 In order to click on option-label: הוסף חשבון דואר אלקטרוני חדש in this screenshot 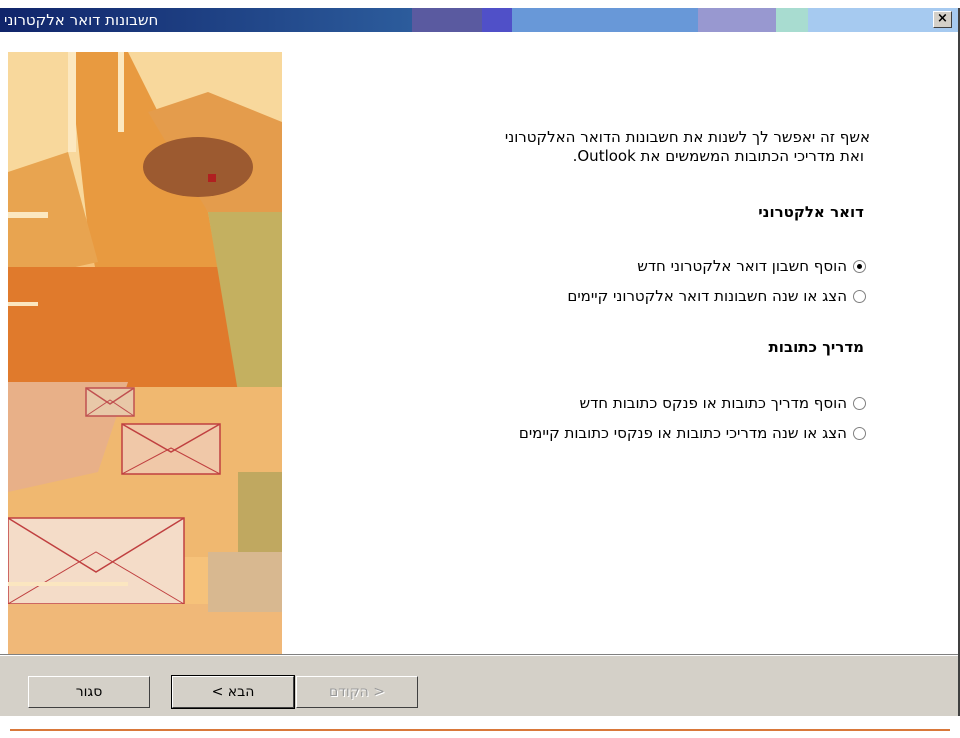, I will do `click(742, 266)`.